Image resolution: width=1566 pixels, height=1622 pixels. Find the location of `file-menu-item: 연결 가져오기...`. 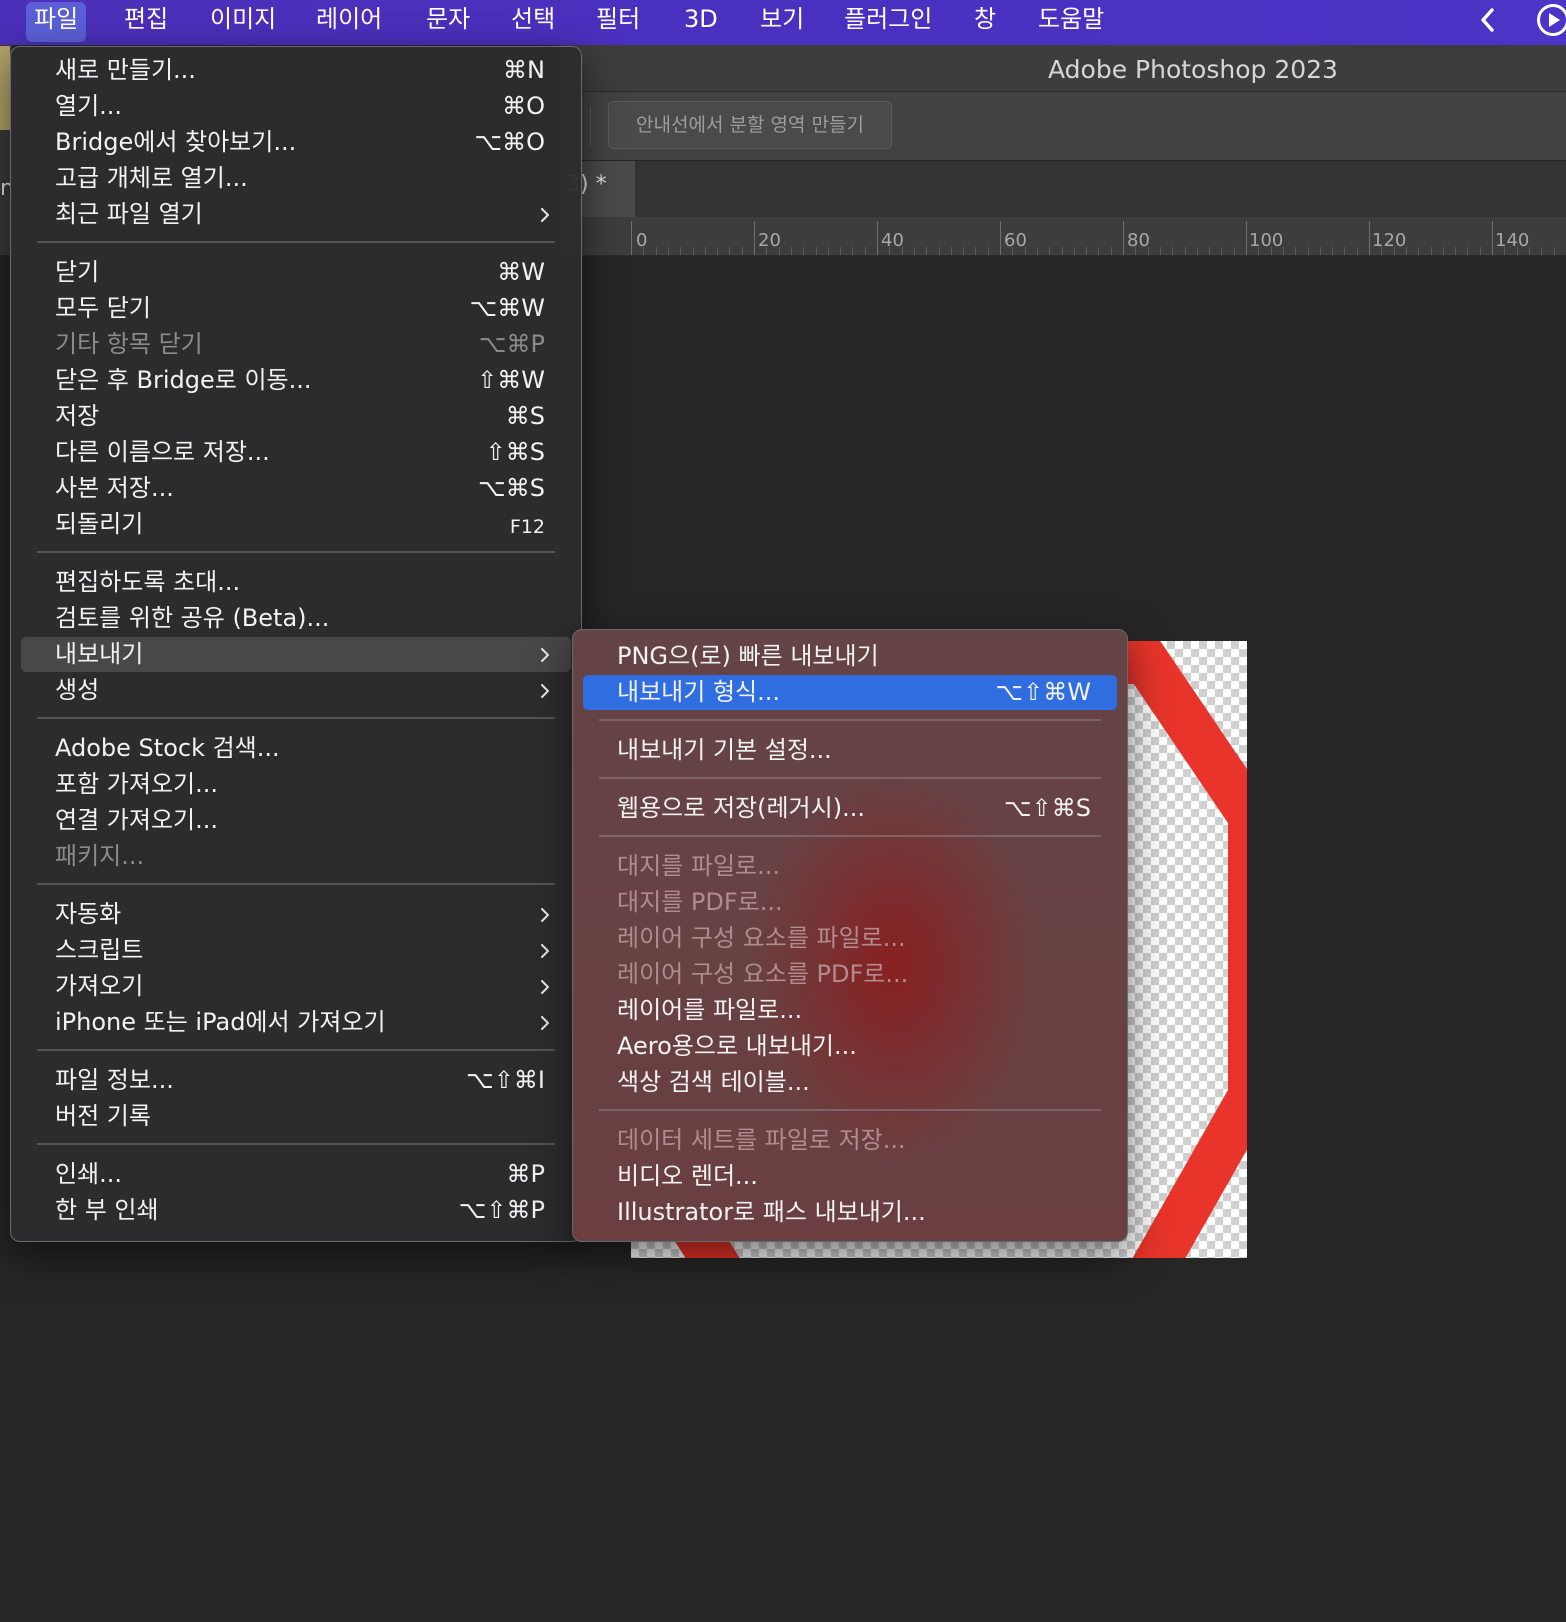

file-menu-item: 연결 가져오기... is located at coordinates (296, 820).